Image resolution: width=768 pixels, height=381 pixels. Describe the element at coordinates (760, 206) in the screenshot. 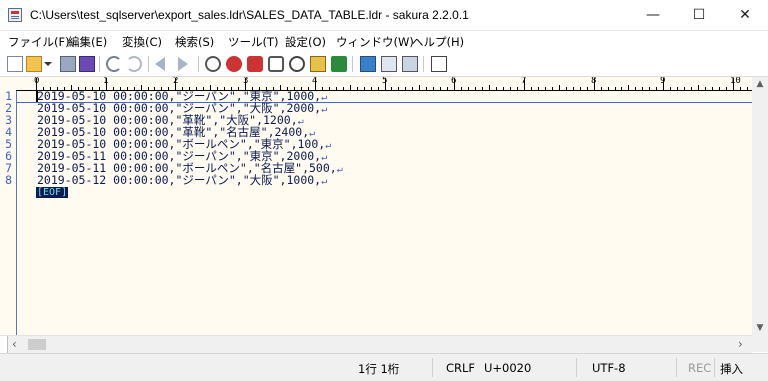

I see `vertical-scrollbar: ▲ ▼` at that location.